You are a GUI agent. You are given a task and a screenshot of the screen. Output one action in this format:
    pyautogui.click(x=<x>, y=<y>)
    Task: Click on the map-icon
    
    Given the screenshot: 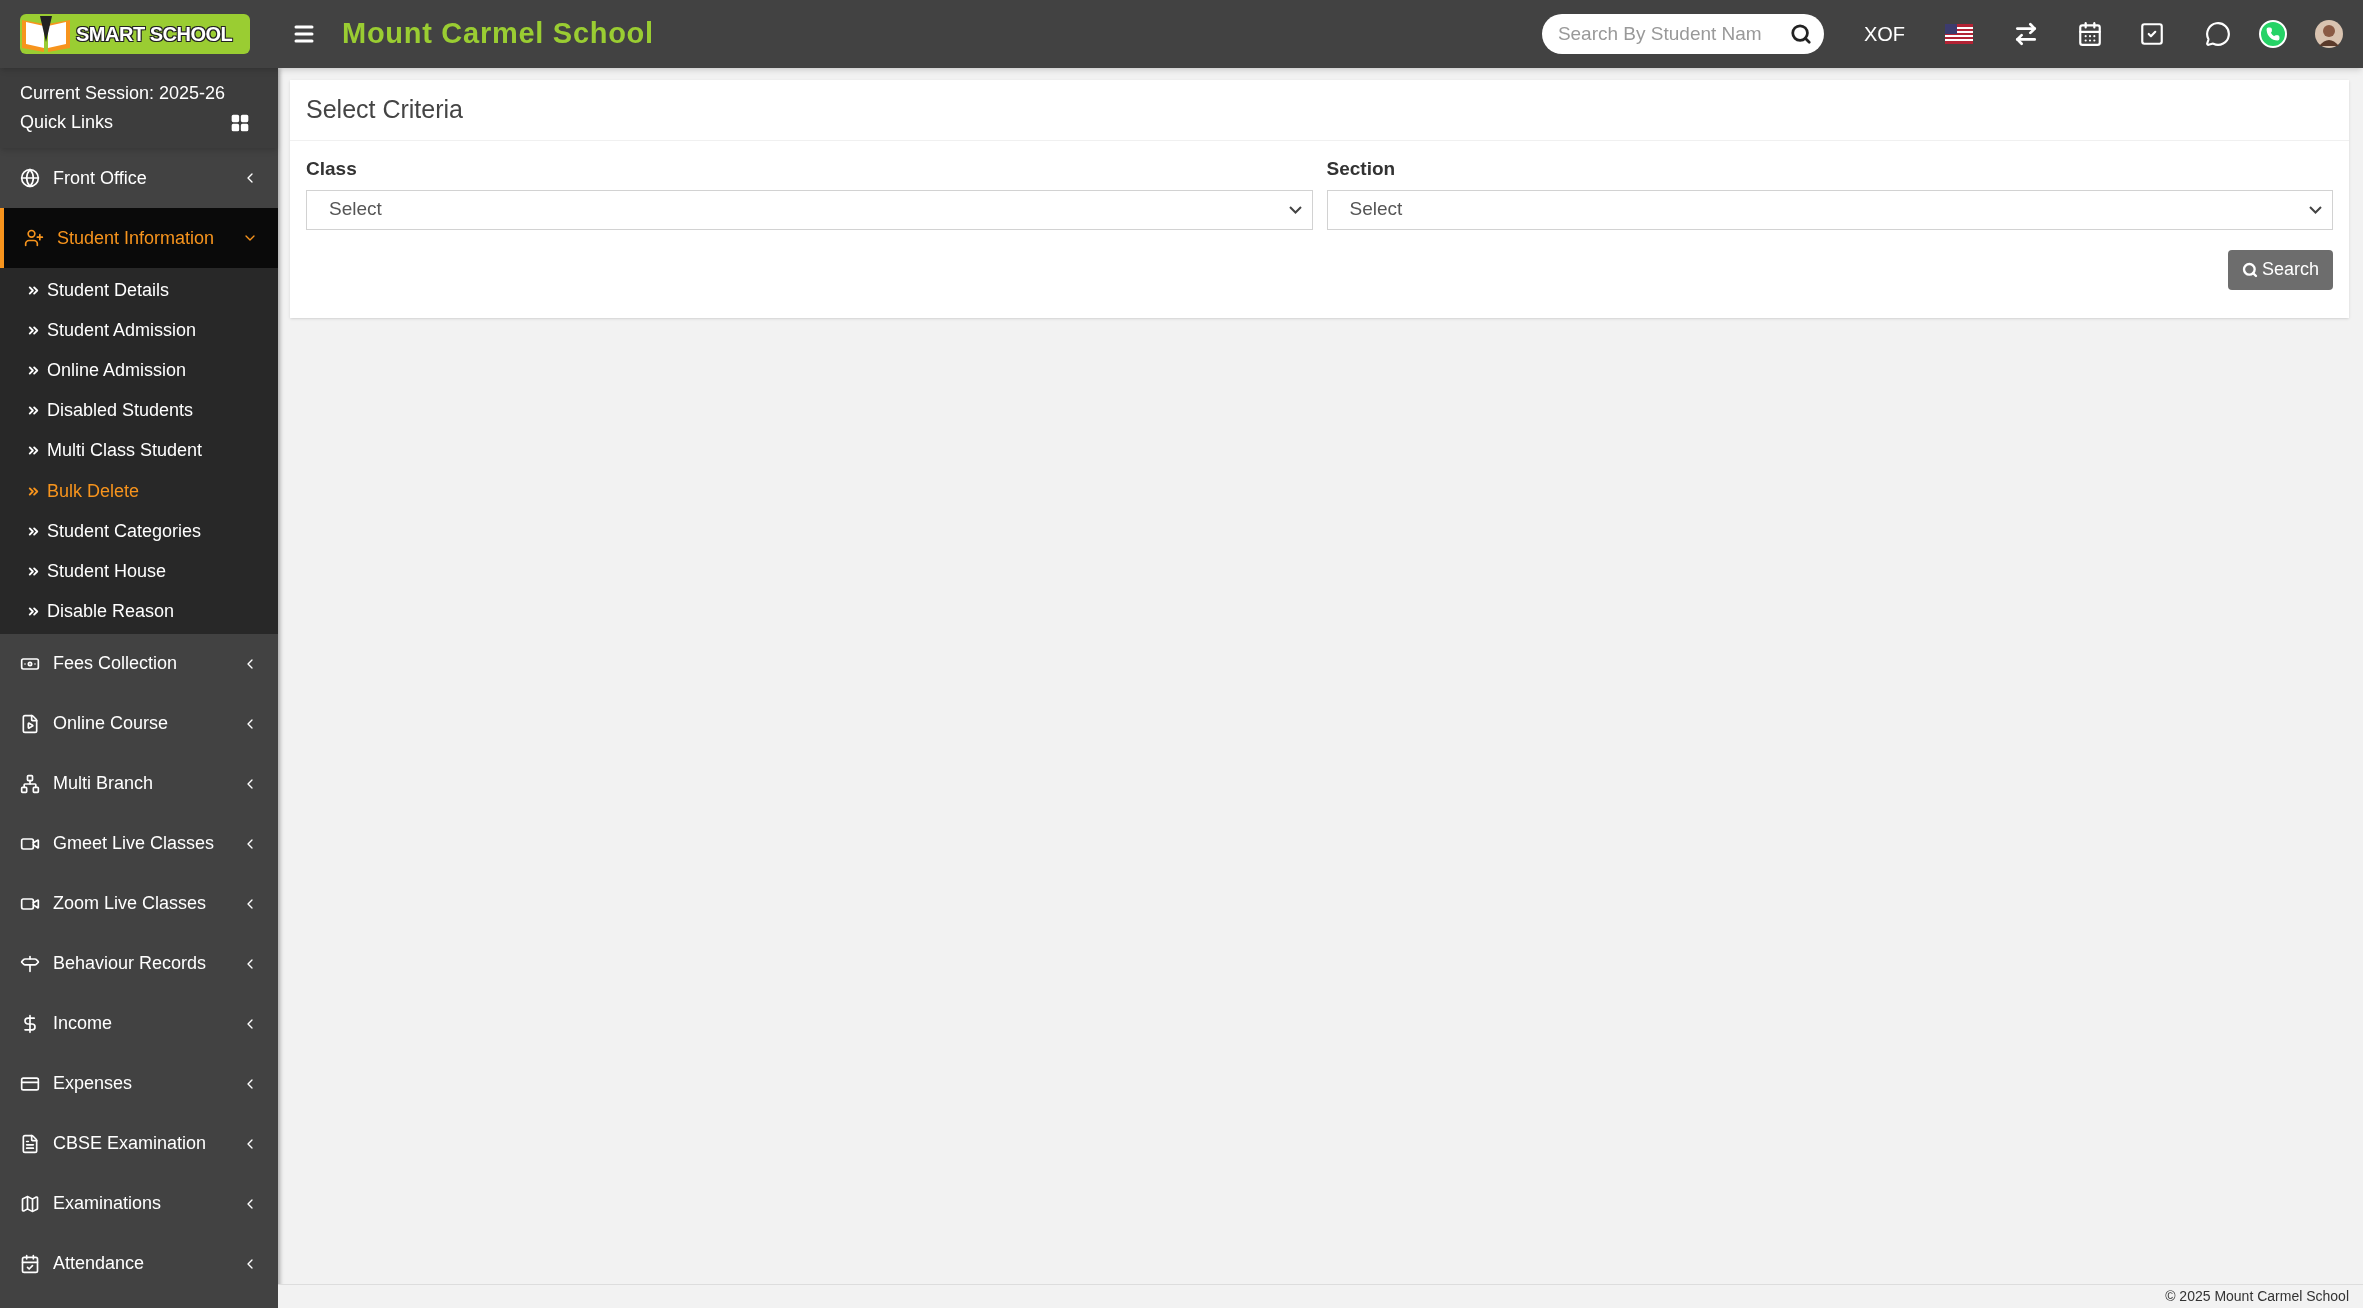 What is the action you would take?
    pyautogui.click(x=30, y=1203)
    